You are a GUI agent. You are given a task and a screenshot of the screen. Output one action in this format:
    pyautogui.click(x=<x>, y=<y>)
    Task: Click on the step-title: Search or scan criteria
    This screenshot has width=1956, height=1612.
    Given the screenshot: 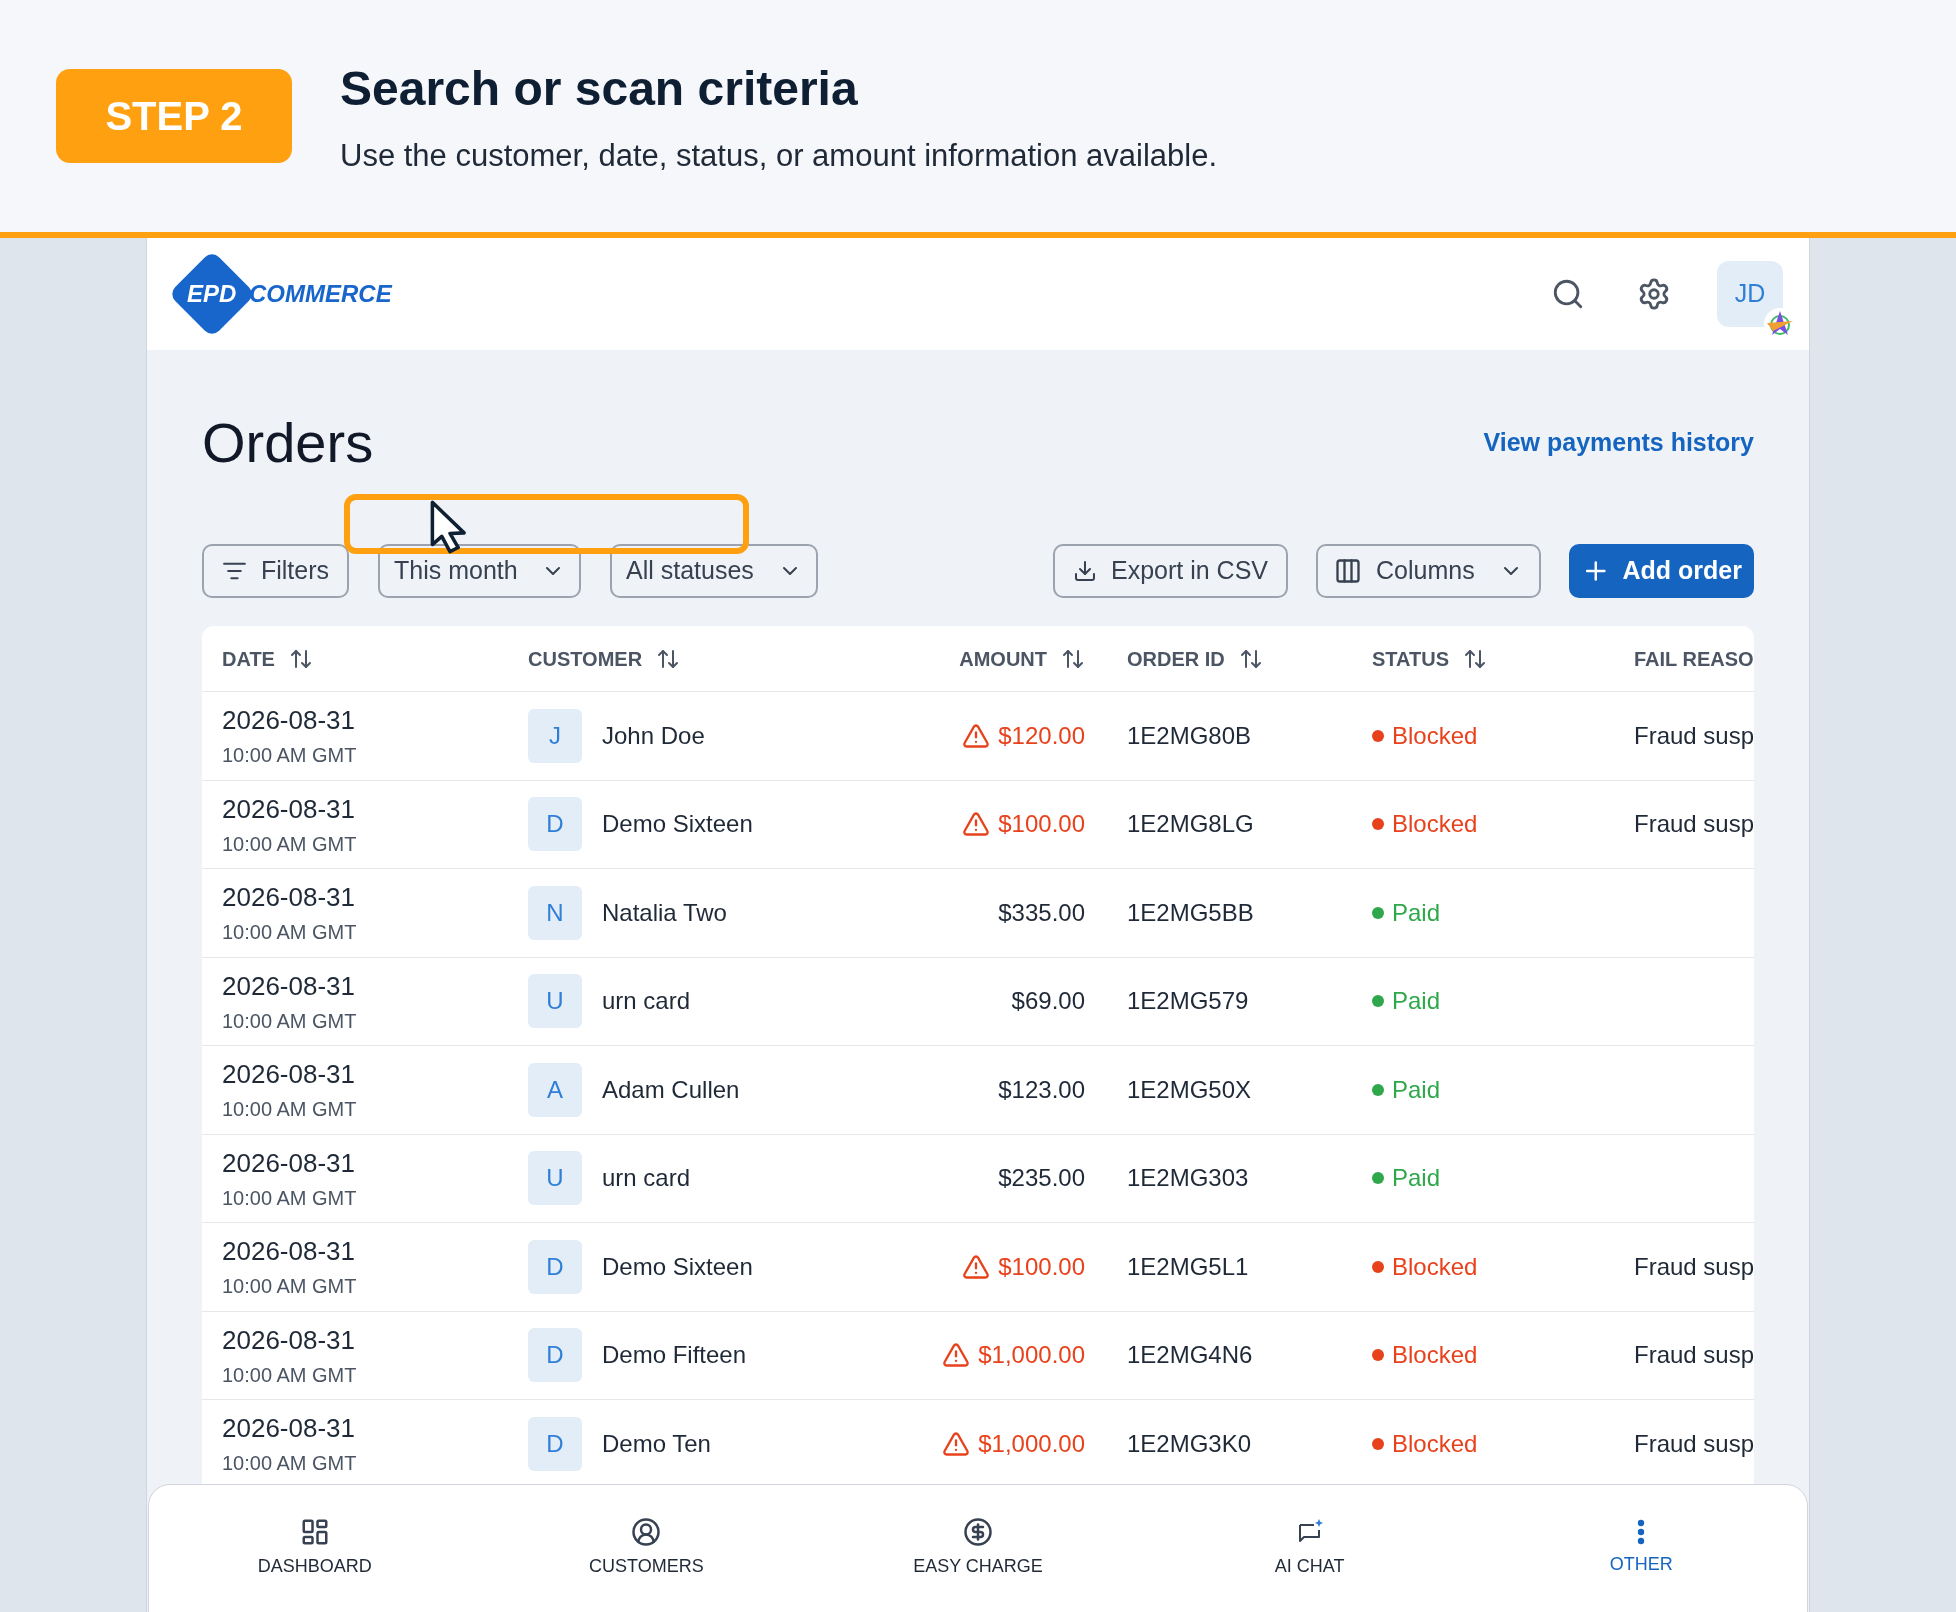 What is the action you would take?
    pyautogui.click(x=599, y=88)
    